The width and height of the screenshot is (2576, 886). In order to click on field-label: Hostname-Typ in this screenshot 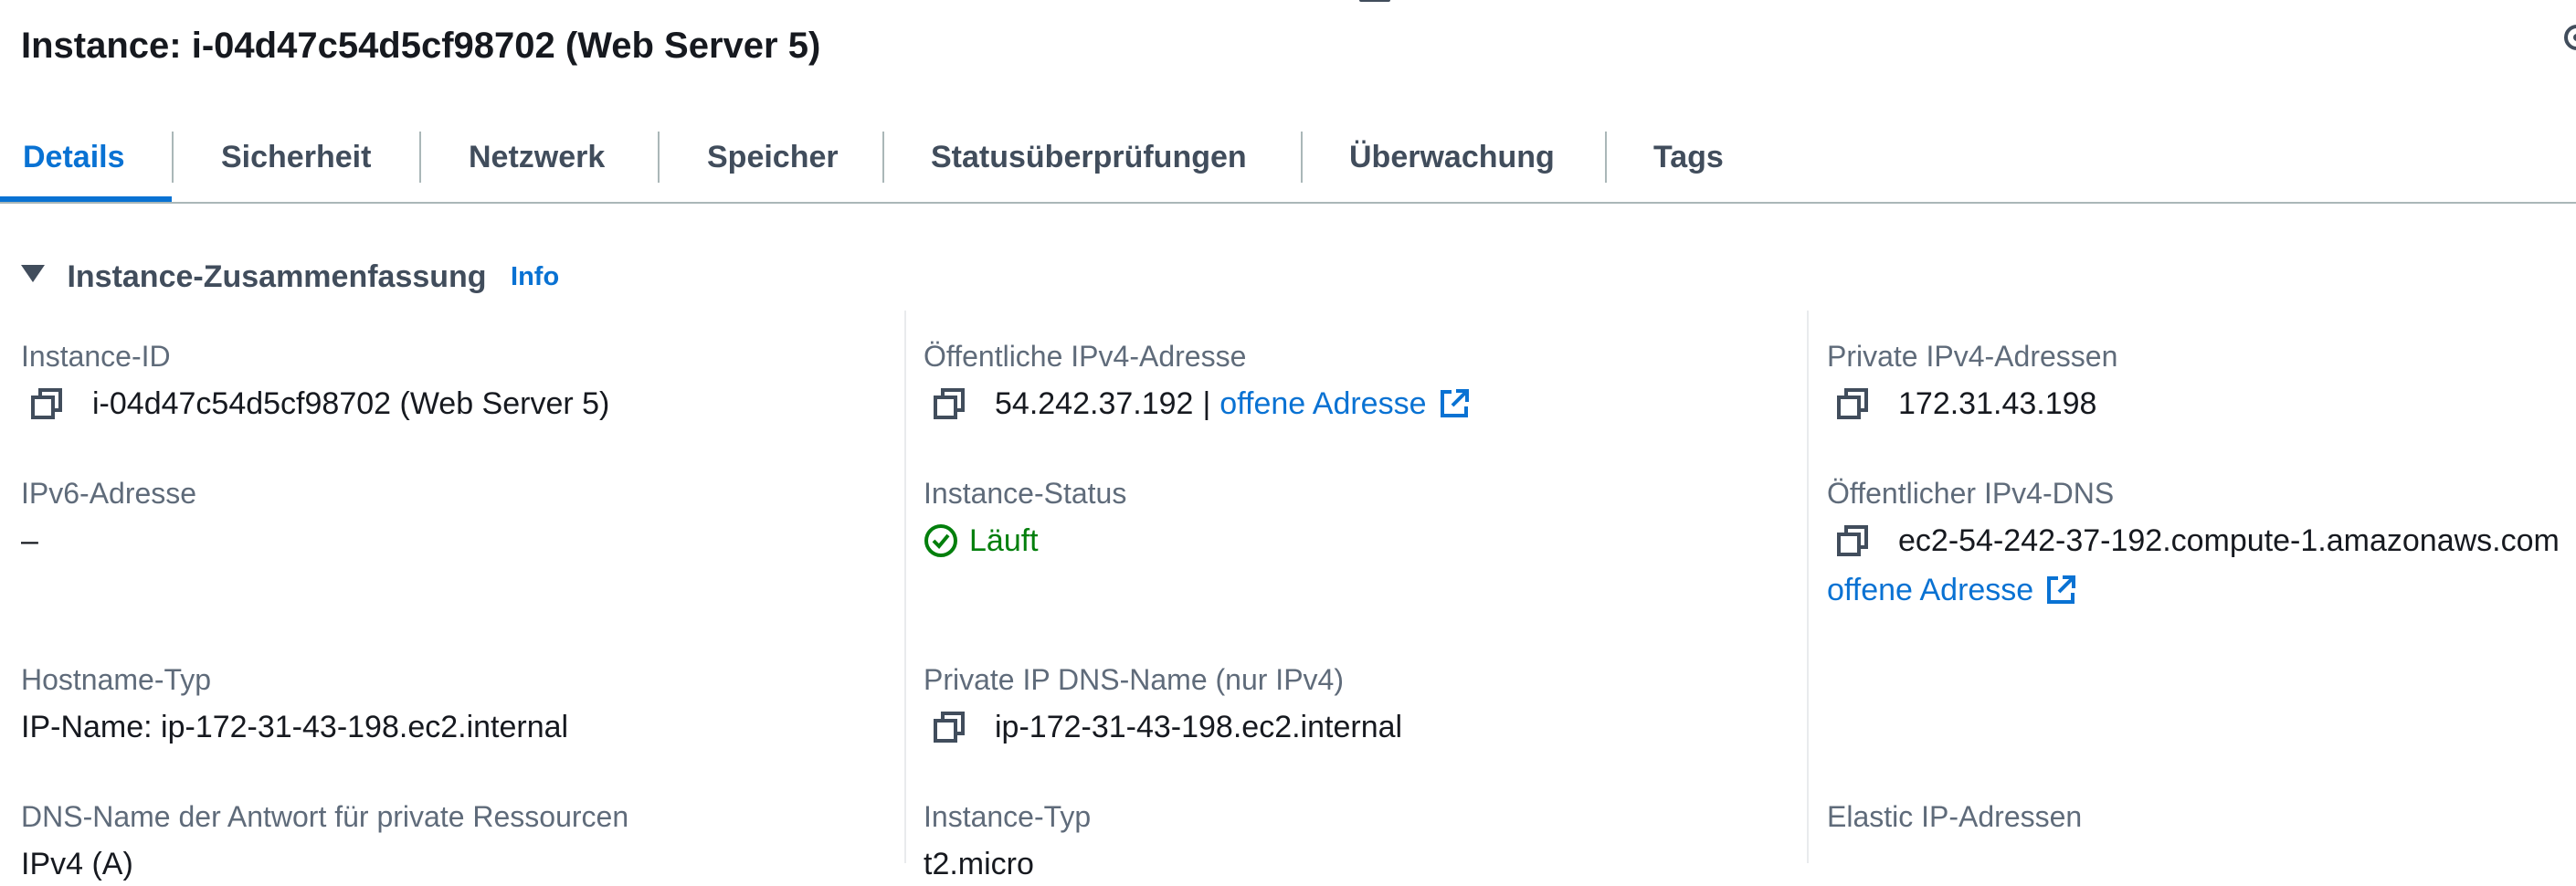, I will do `click(117, 679)`.